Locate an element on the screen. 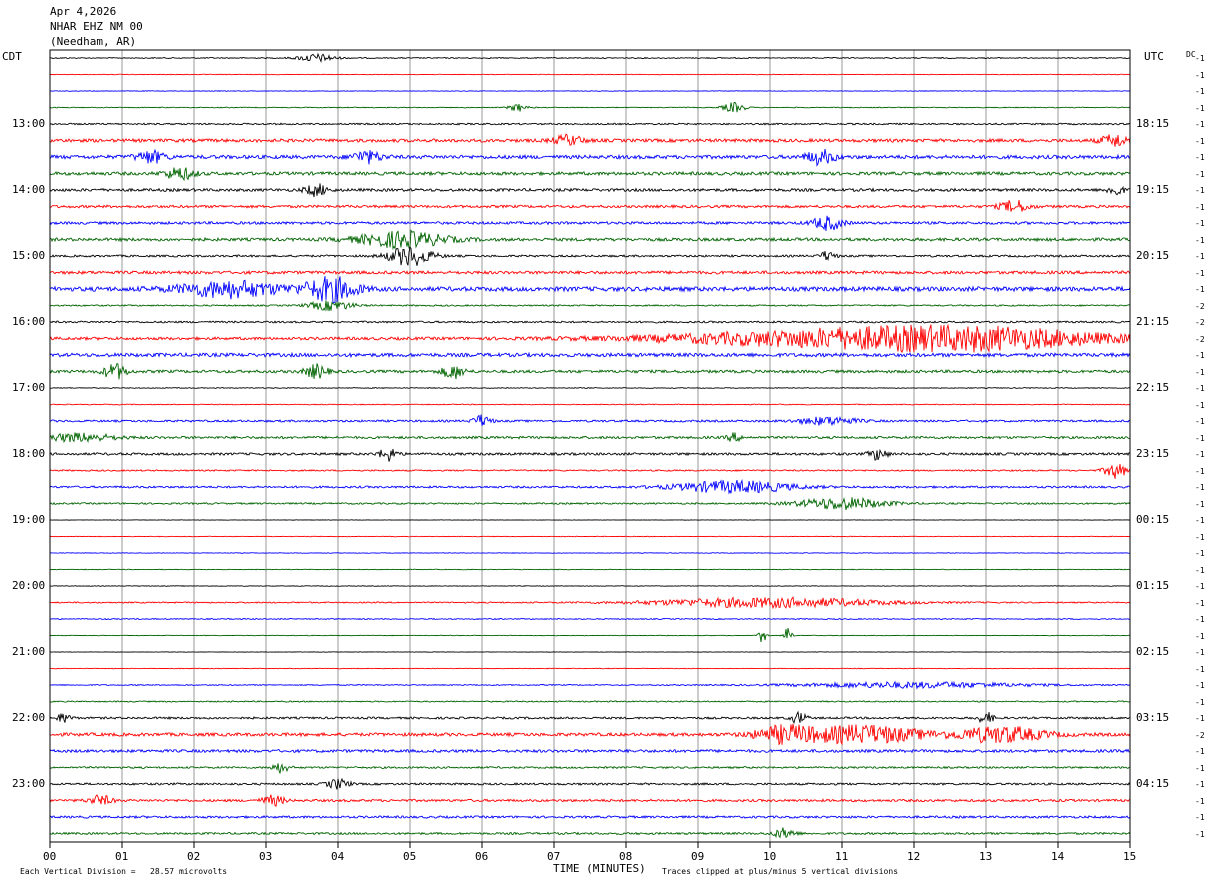  x-tick-label: 04 is located at coordinates (338, 856).